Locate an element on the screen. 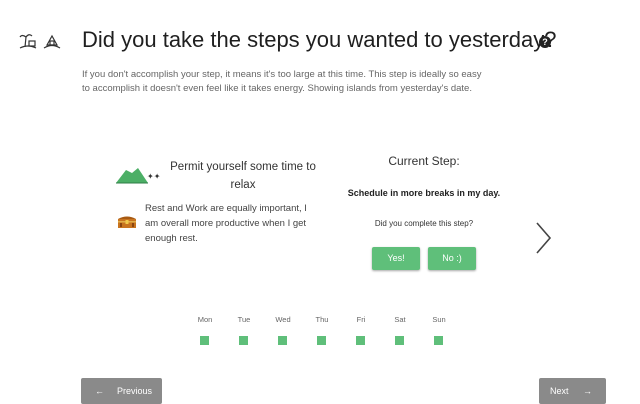 This screenshot has width=640, height=404. island-house-icon is located at coordinates (52, 41).